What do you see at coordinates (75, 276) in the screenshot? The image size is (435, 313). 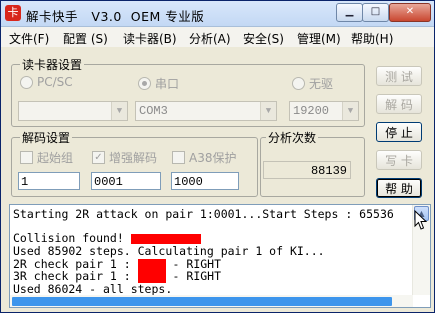 I see `log-line-text: 3R check pair 1 :` at bounding box center [75, 276].